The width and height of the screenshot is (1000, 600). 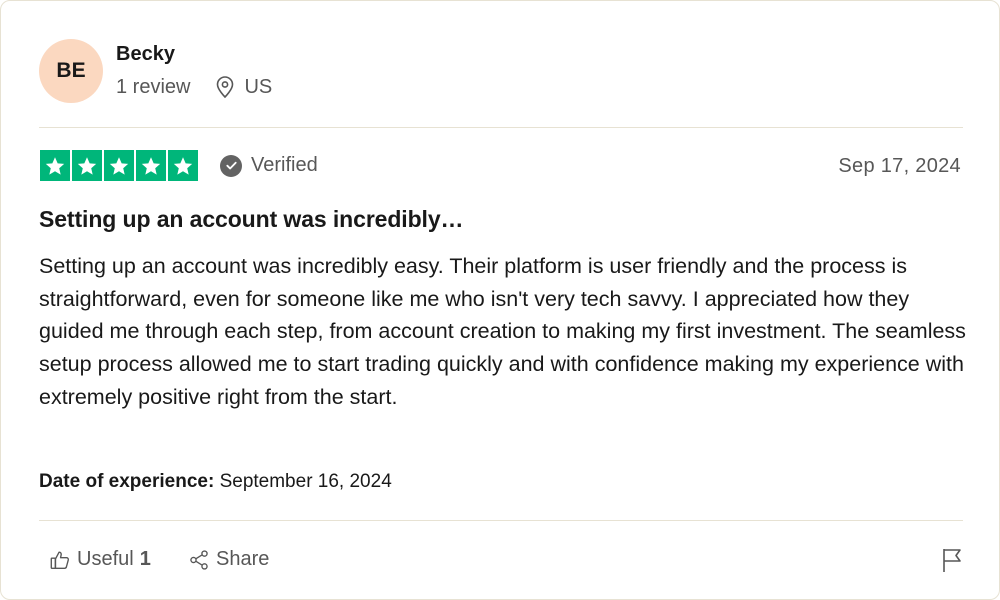 I want to click on date-of-experience-label: Date of experience:, so click(x=127, y=481).